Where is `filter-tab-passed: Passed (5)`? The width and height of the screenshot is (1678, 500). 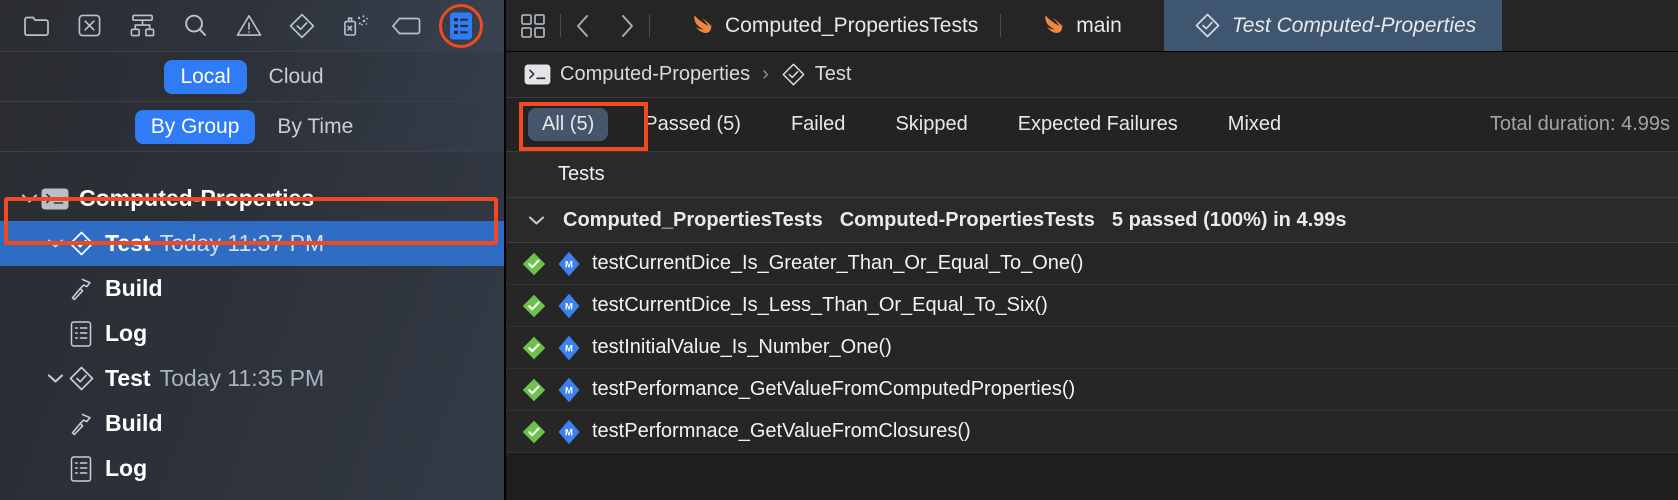 filter-tab-passed: Passed (5) is located at coordinates (692, 124).